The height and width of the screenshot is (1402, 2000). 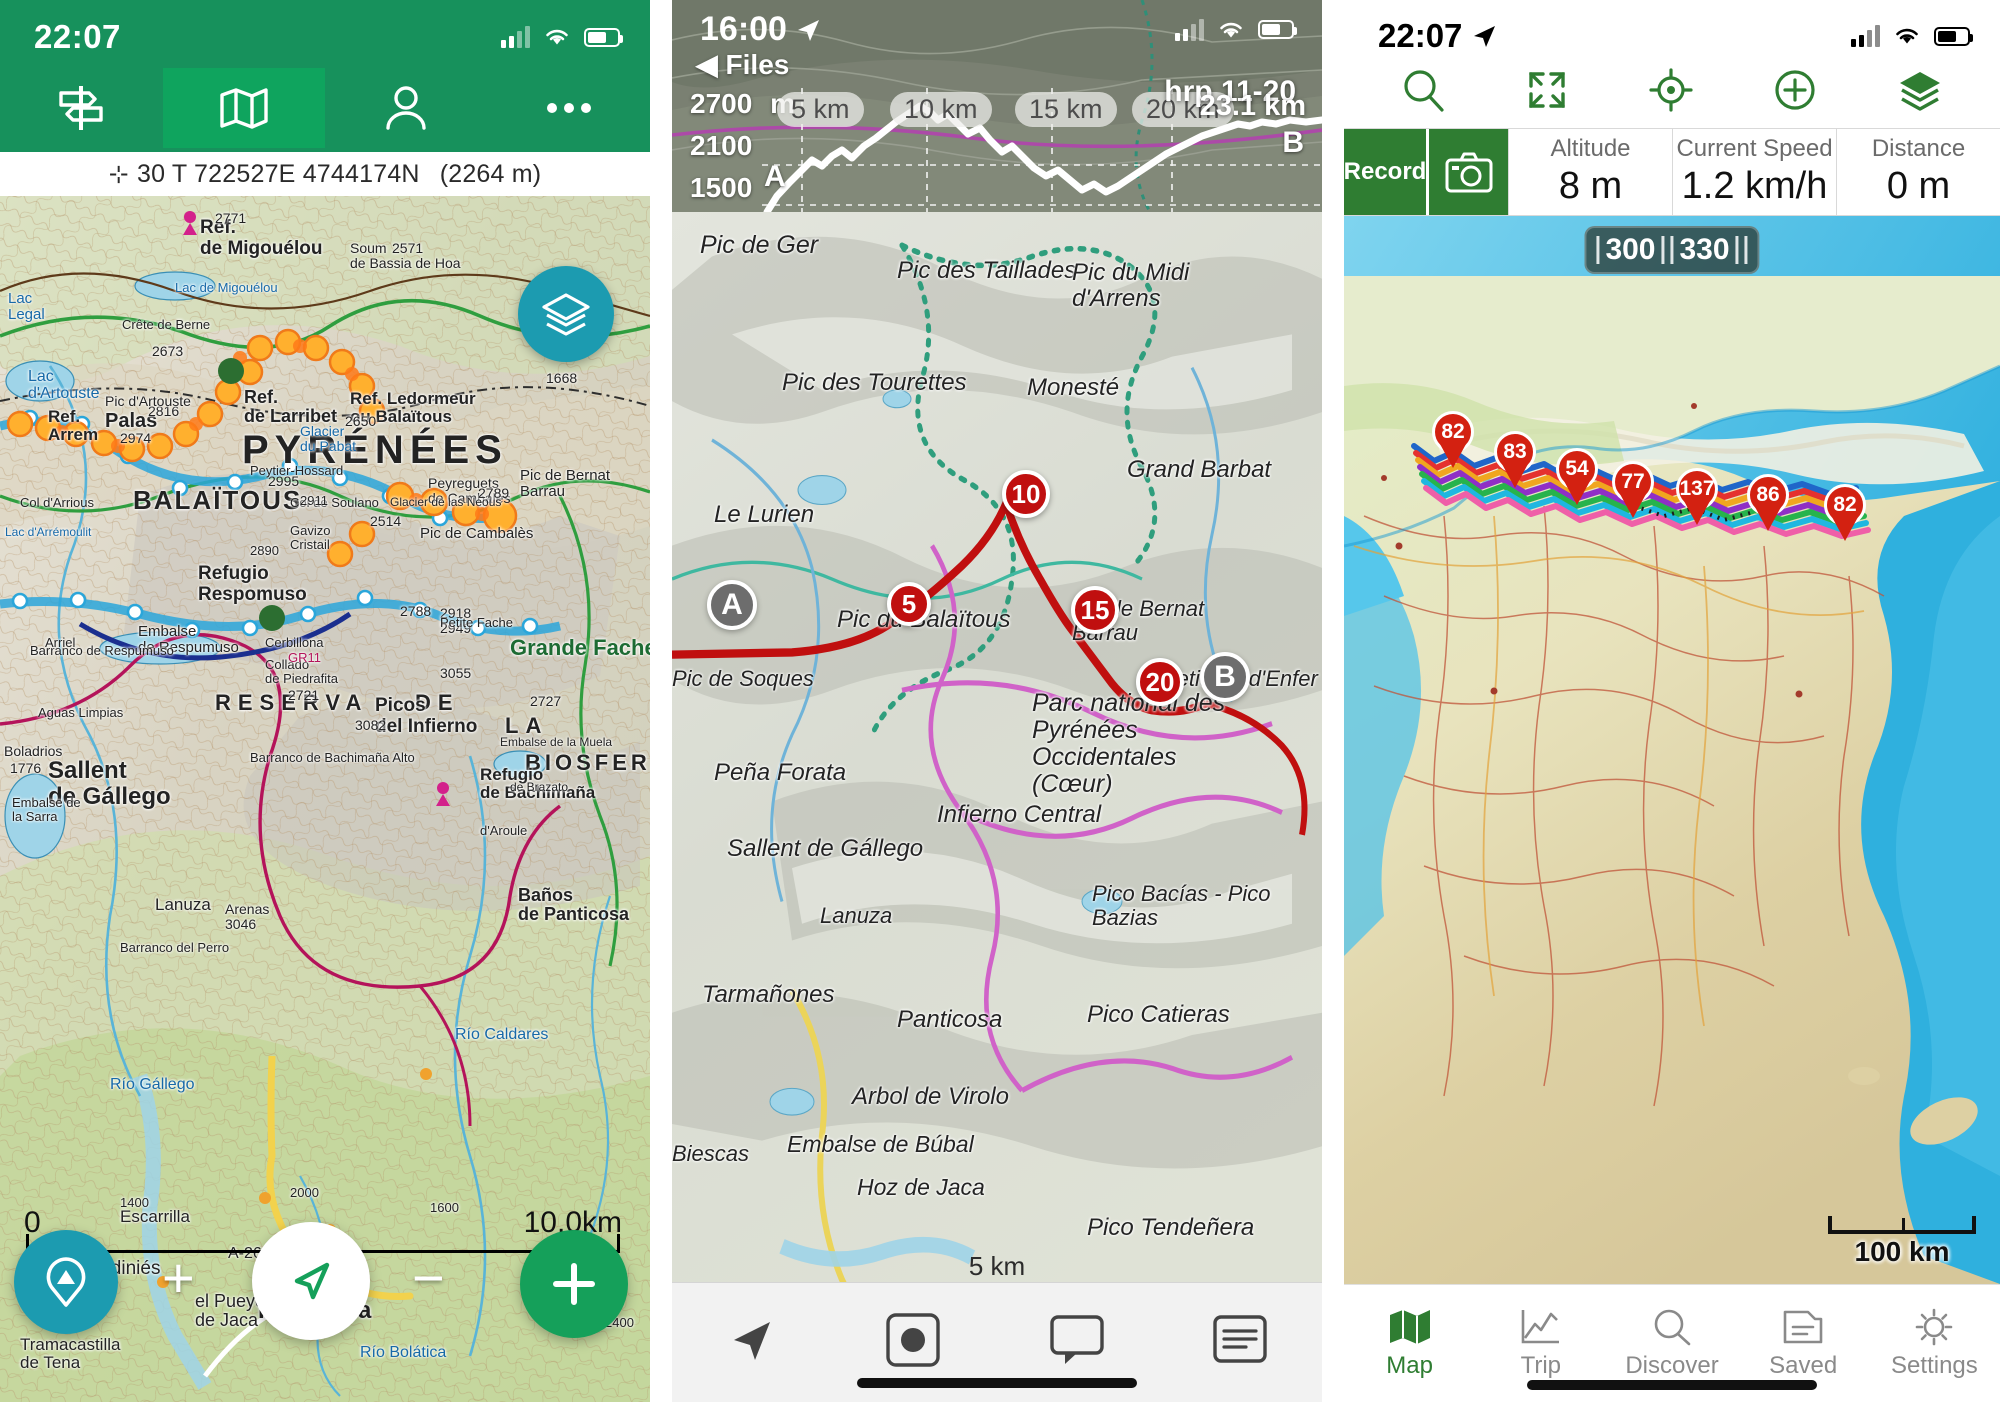 I want to click on zoom-in-button: +, so click(x=178, y=1278).